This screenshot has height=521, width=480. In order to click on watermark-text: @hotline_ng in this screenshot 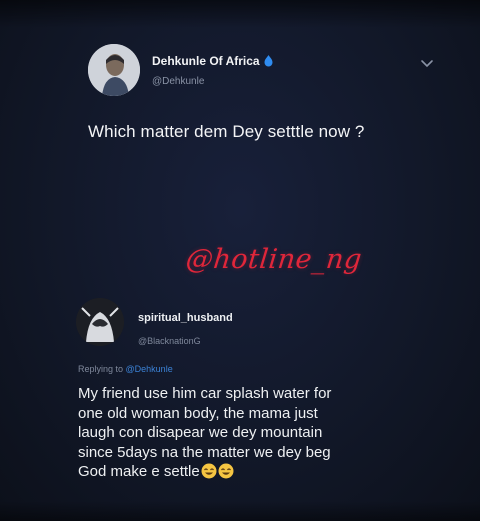, I will do `click(274, 259)`.